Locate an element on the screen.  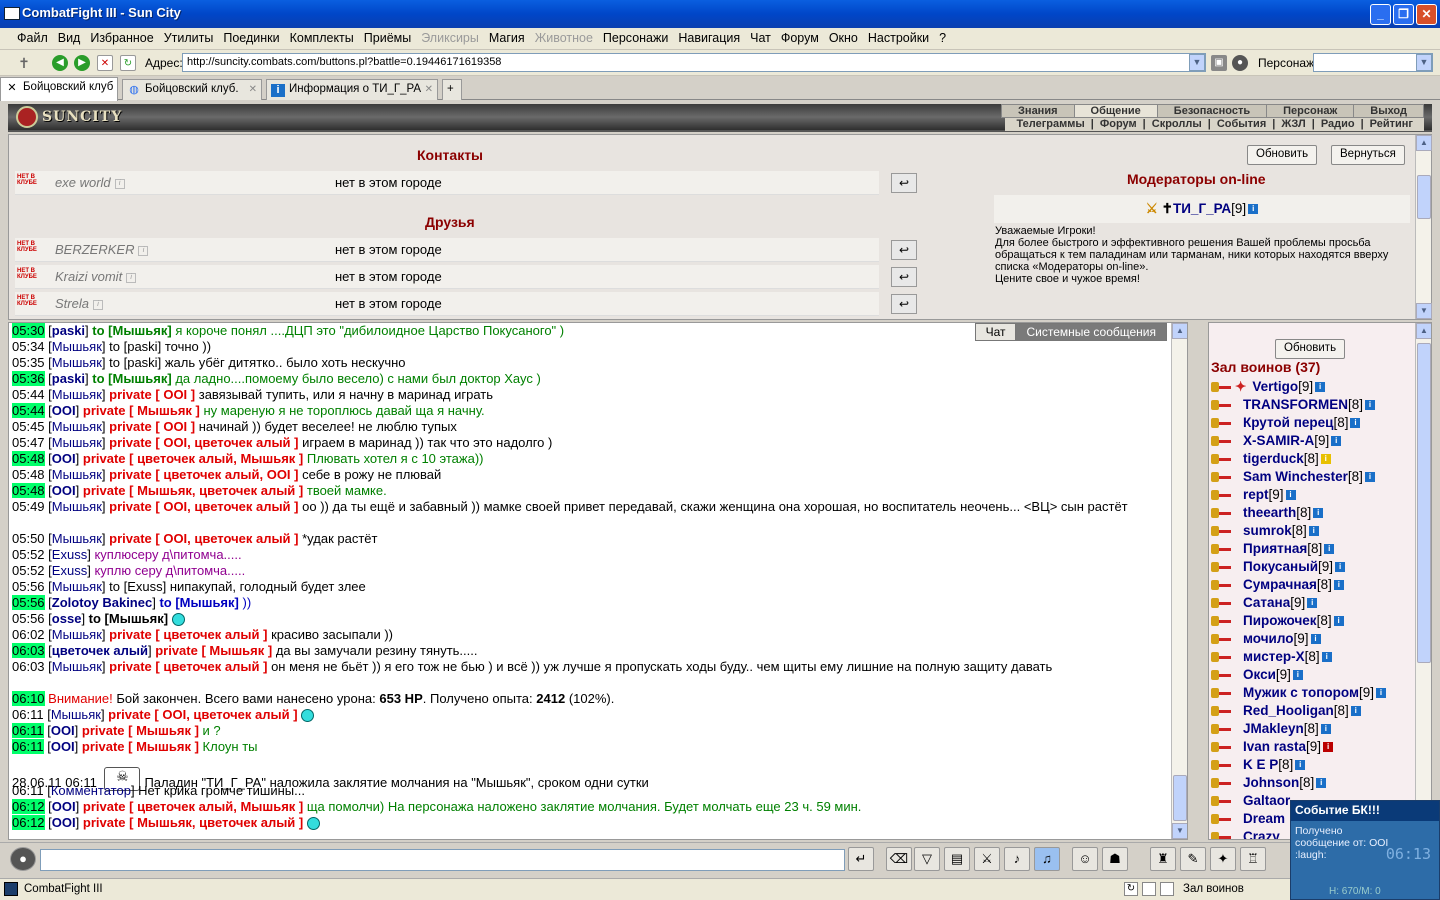
eraser-icon: ⌫ is located at coordinates (899, 859).